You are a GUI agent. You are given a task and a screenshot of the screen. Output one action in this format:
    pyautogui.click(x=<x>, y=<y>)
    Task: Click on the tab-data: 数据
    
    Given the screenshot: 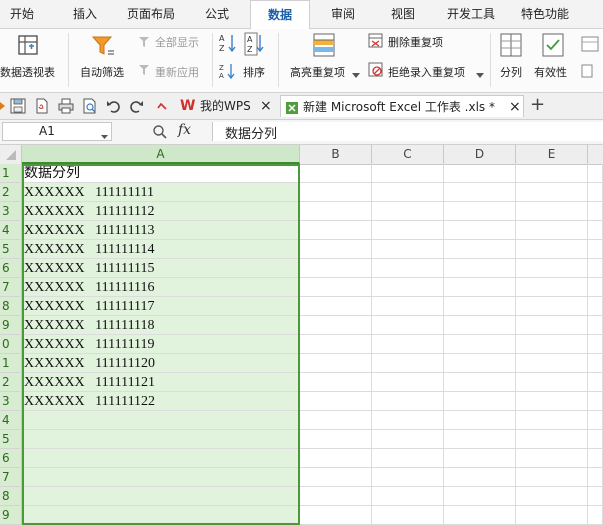 What is the action you would take?
    pyautogui.click(x=280, y=14)
    